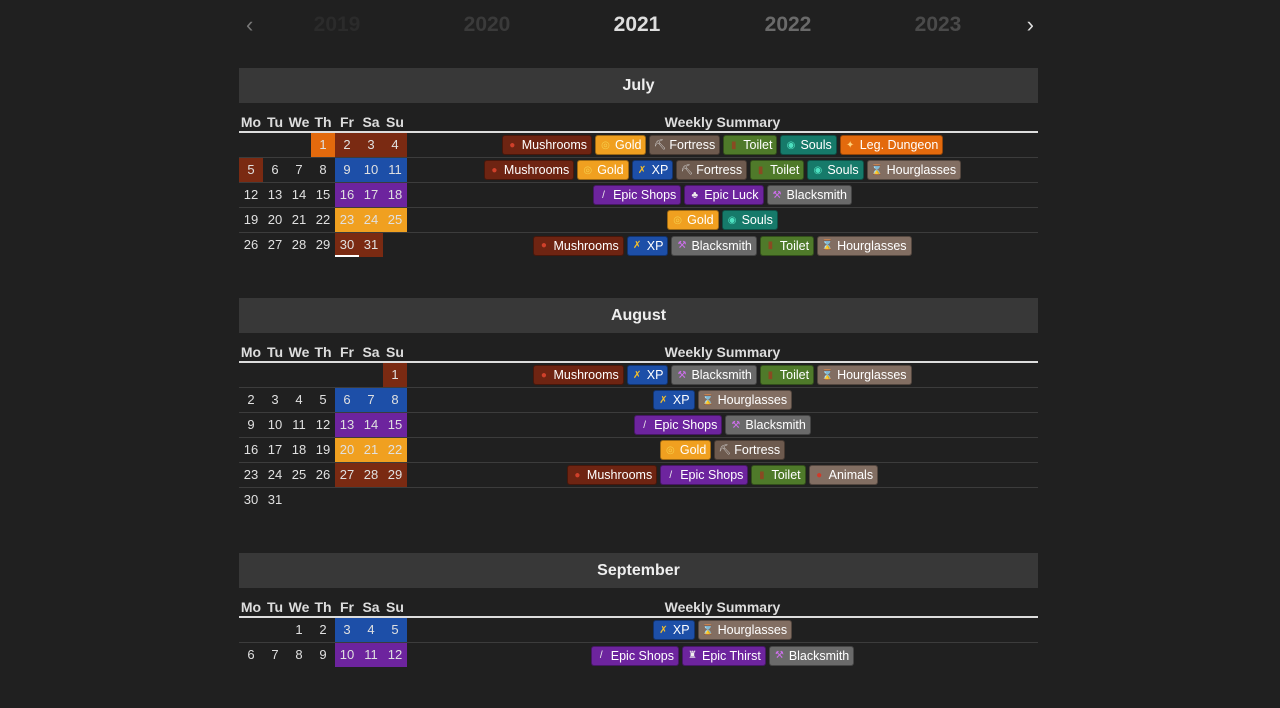  I want to click on day-cell: 14, so click(299, 195).